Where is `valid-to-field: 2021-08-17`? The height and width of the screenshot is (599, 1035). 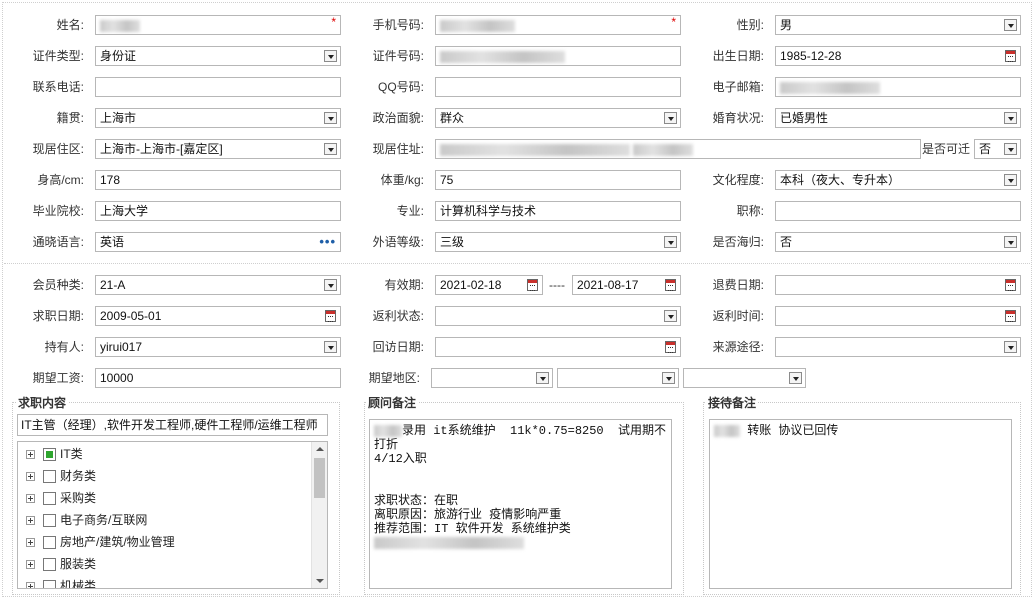 valid-to-field: 2021-08-17 is located at coordinates (626, 285).